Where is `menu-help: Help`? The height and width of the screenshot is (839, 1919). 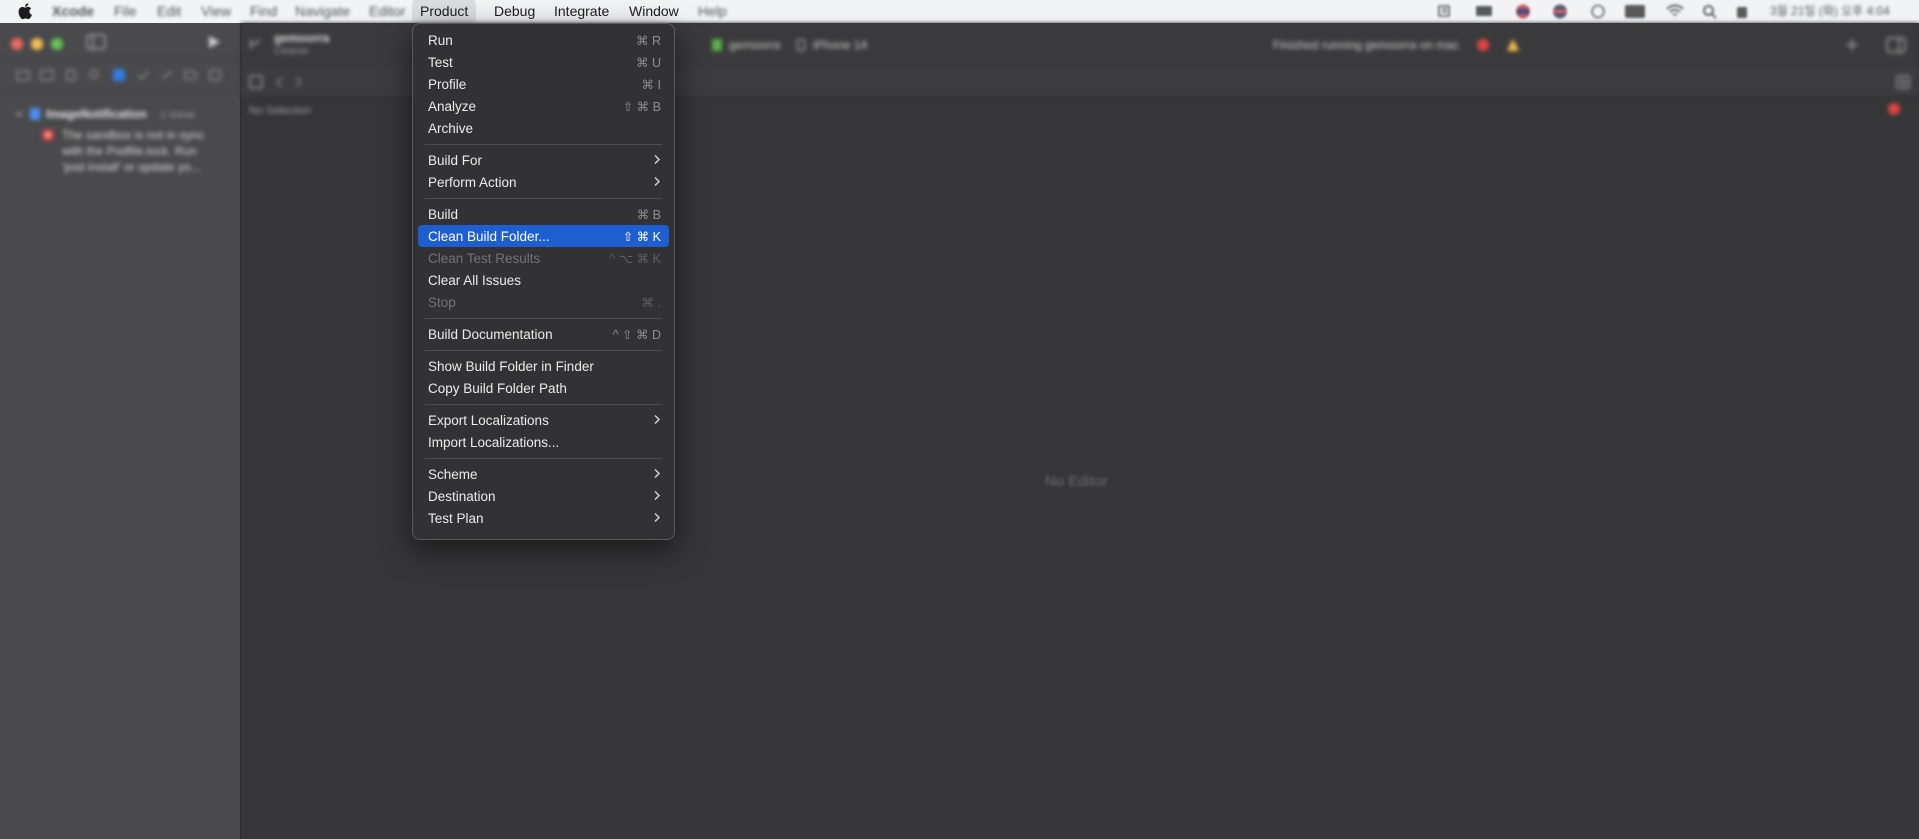
menu-help: Help is located at coordinates (712, 11).